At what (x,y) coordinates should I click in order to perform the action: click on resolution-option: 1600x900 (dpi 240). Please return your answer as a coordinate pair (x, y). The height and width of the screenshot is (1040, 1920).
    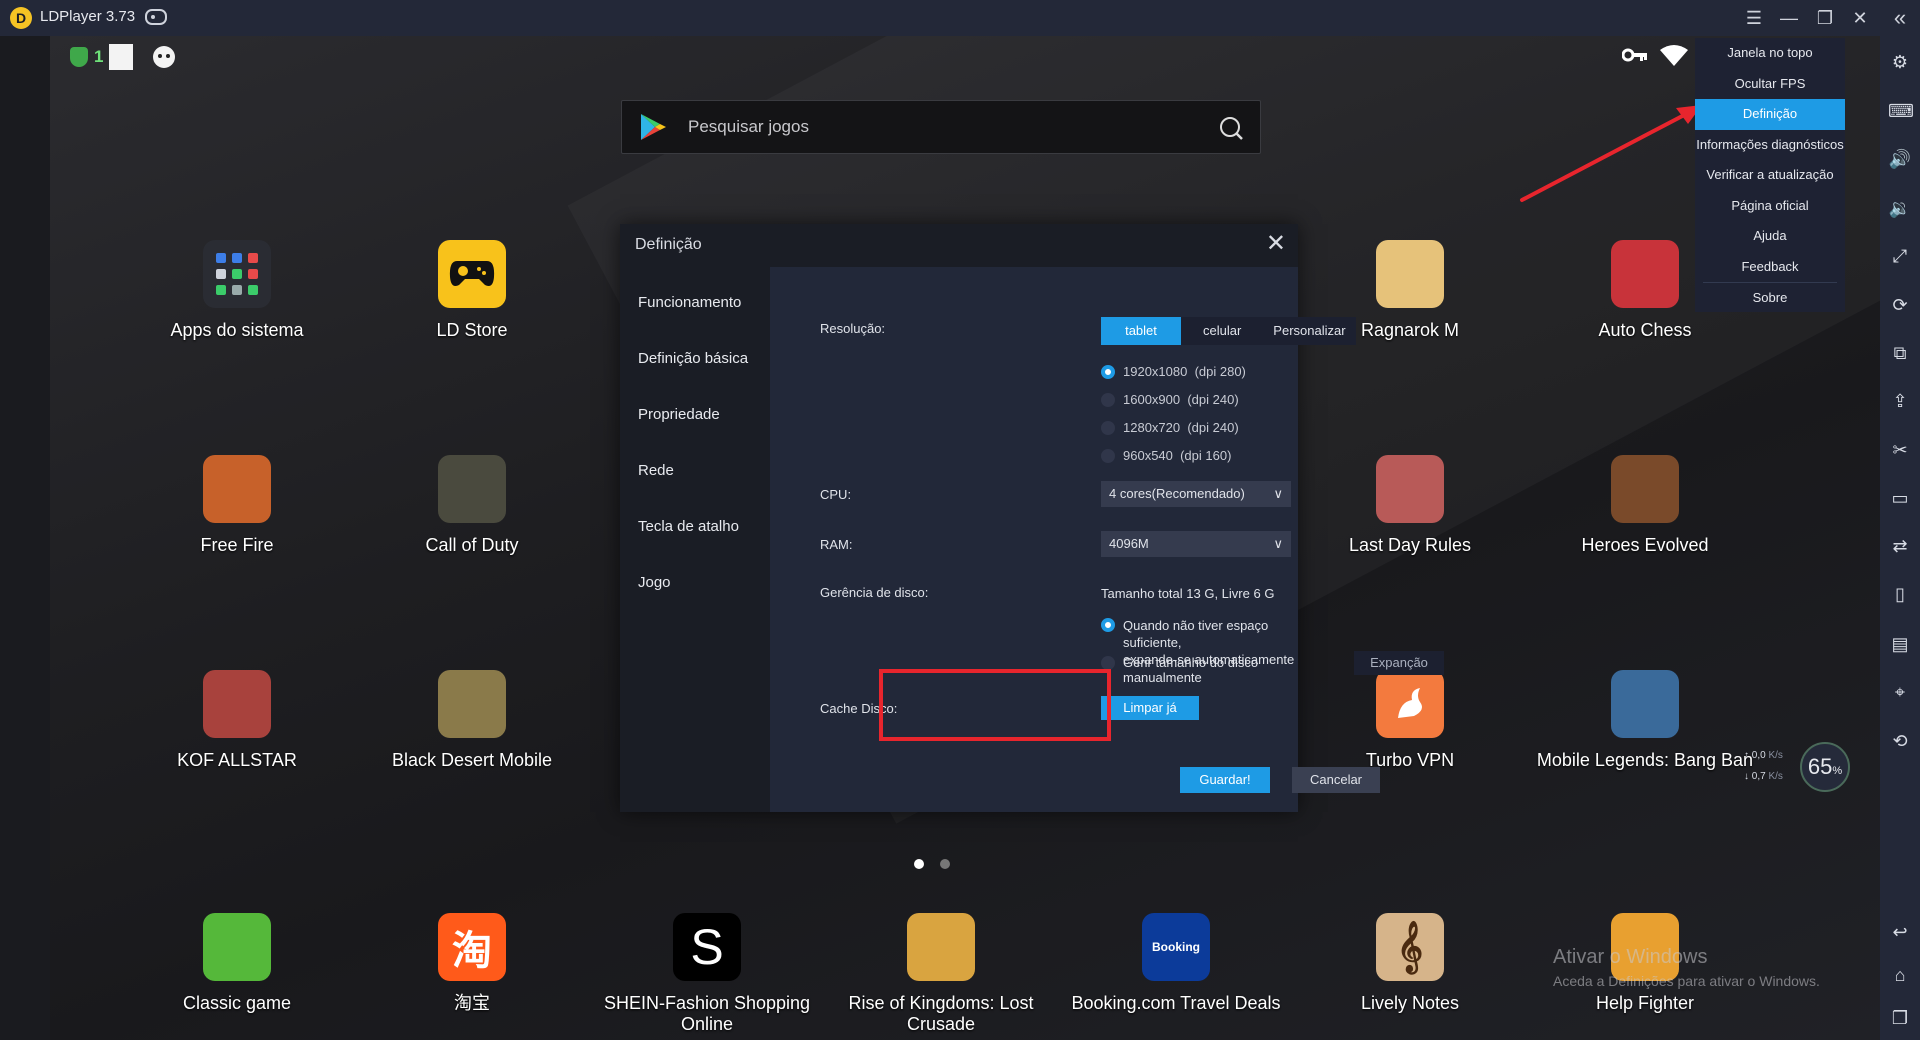
    Looking at the image, I should click on (1170, 399).